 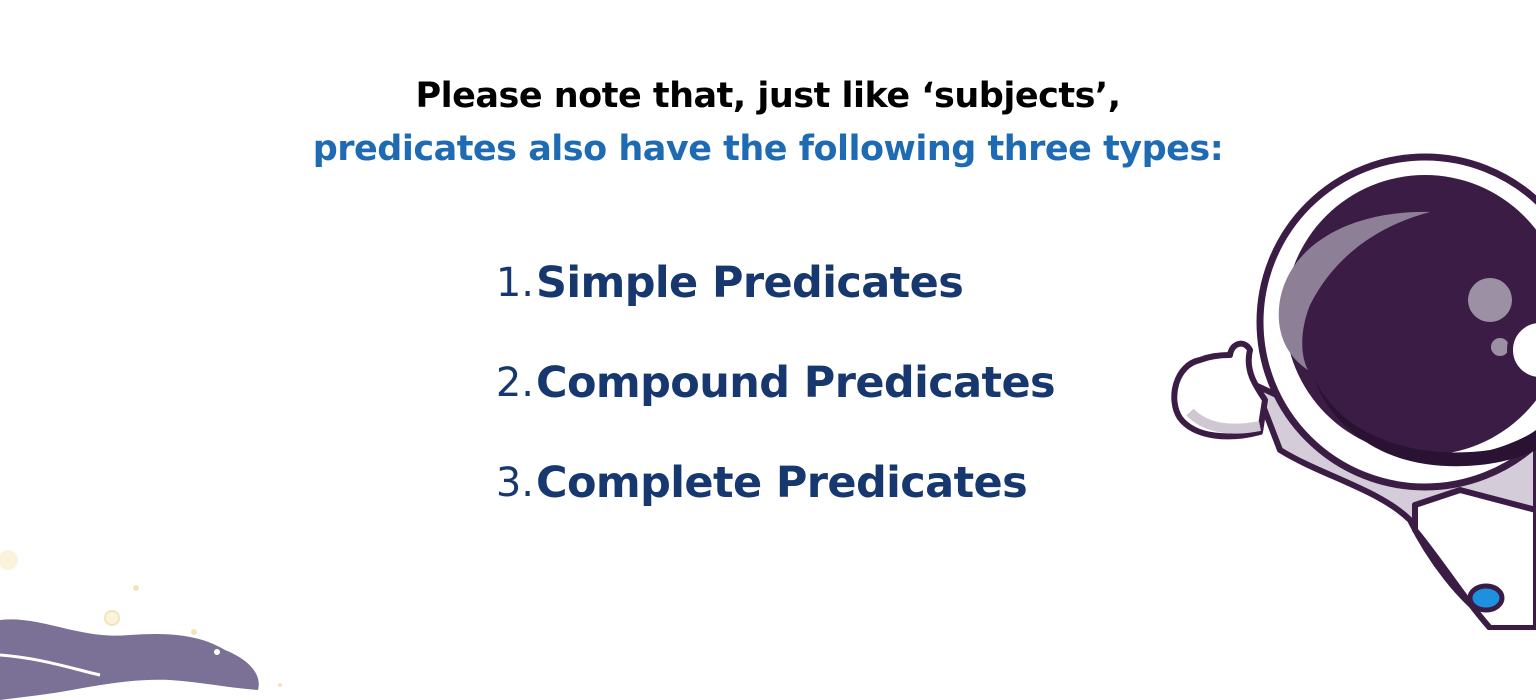 What do you see at coordinates (514, 283) in the screenshot?
I see `list-item-number: 1.` at bounding box center [514, 283].